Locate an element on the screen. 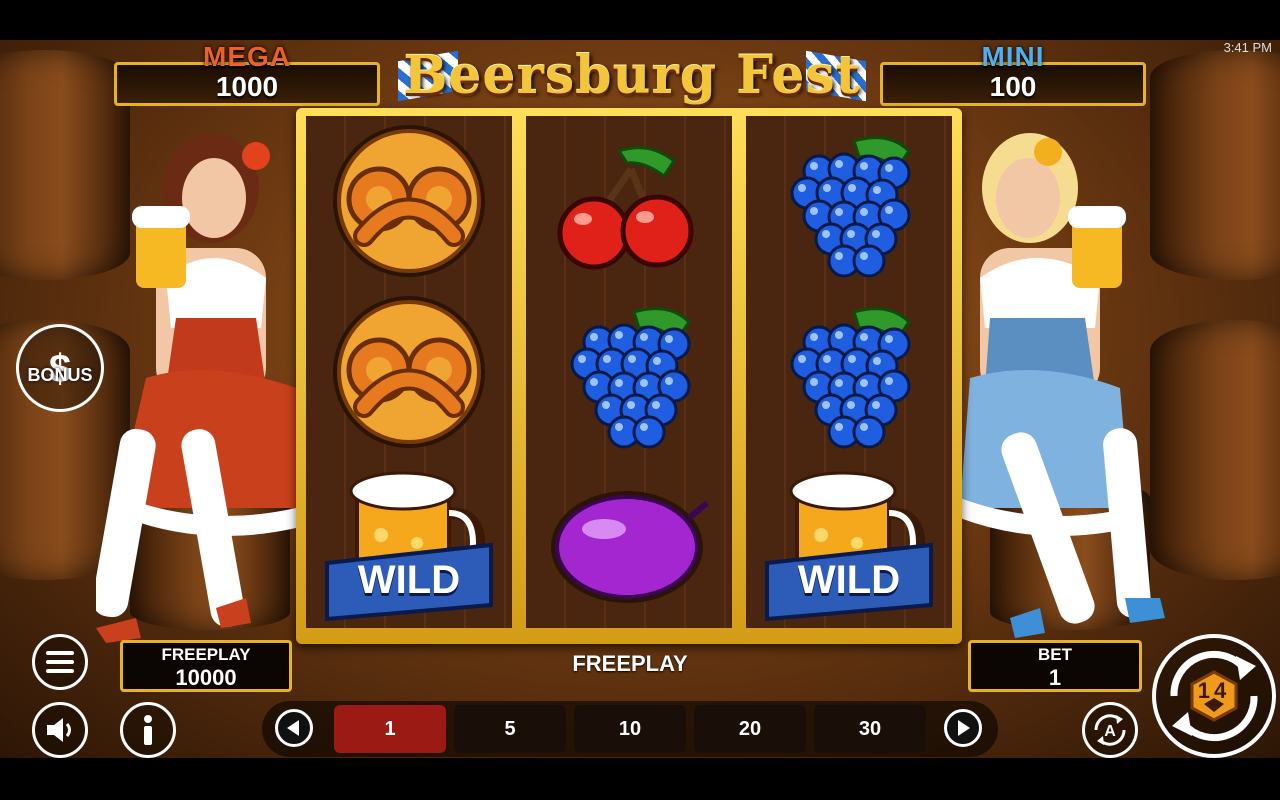 Image resolution: width=1280 pixels, height=800 pixels. autoplay-button: A is located at coordinates (1110, 730).